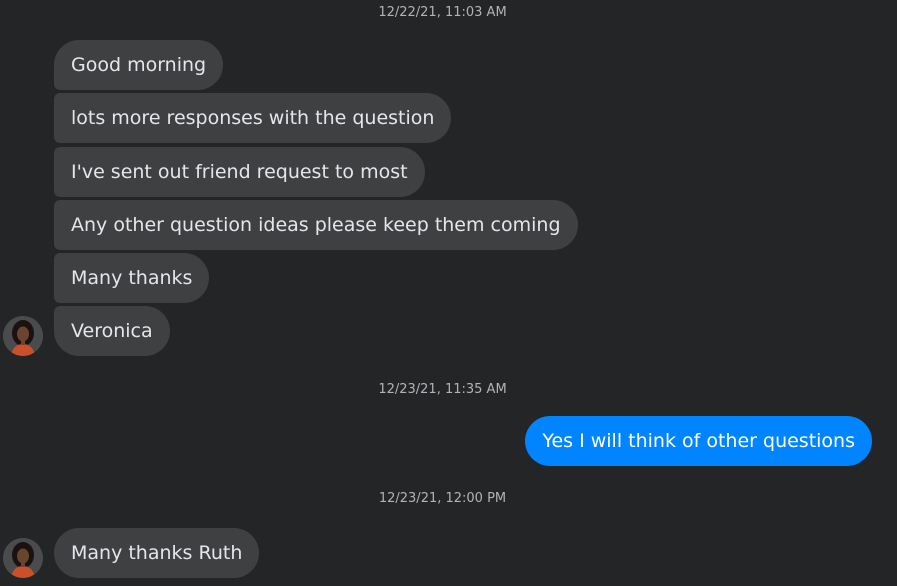 This screenshot has width=897, height=586. I want to click on incoming-message-bubble: Many thanks Ruth, so click(157, 553).